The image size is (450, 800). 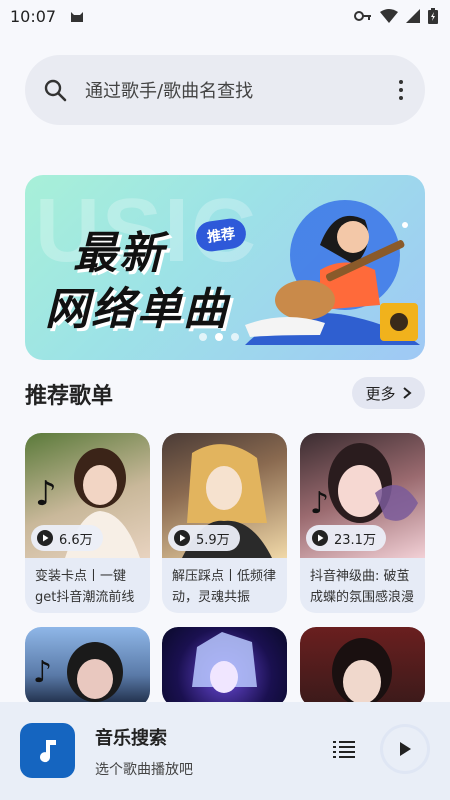 I want to click on playlist-title: 变装卡点丨一键get抖音潮流前线, so click(x=85, y=587).